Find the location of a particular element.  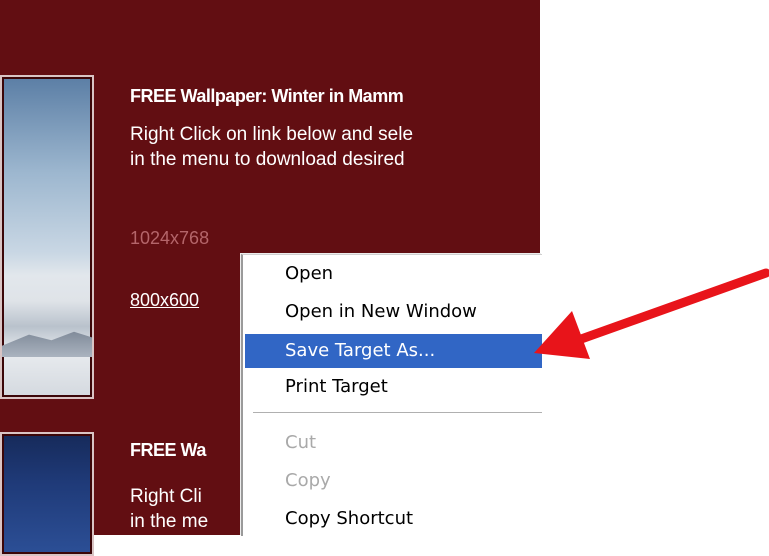

menu-item-open: Open is located at coordinates (393, 274).